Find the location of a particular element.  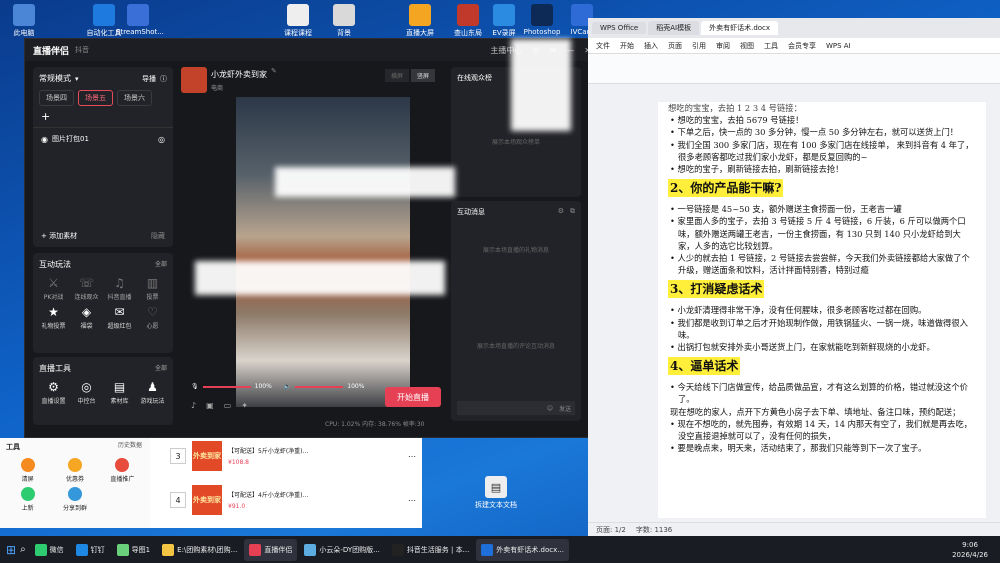

start-live-button: 开始直播 is located at coordinates (413, 397).